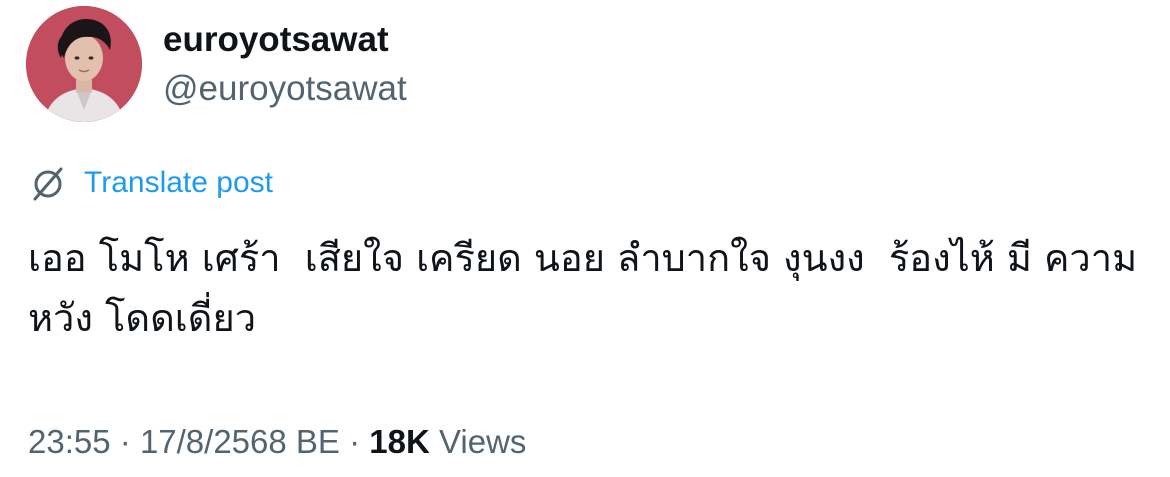 Image resolution: width=1170 pixels, height=477 pixels. I want to click on author-display-name: euroyotsawat, so click(276, 40).